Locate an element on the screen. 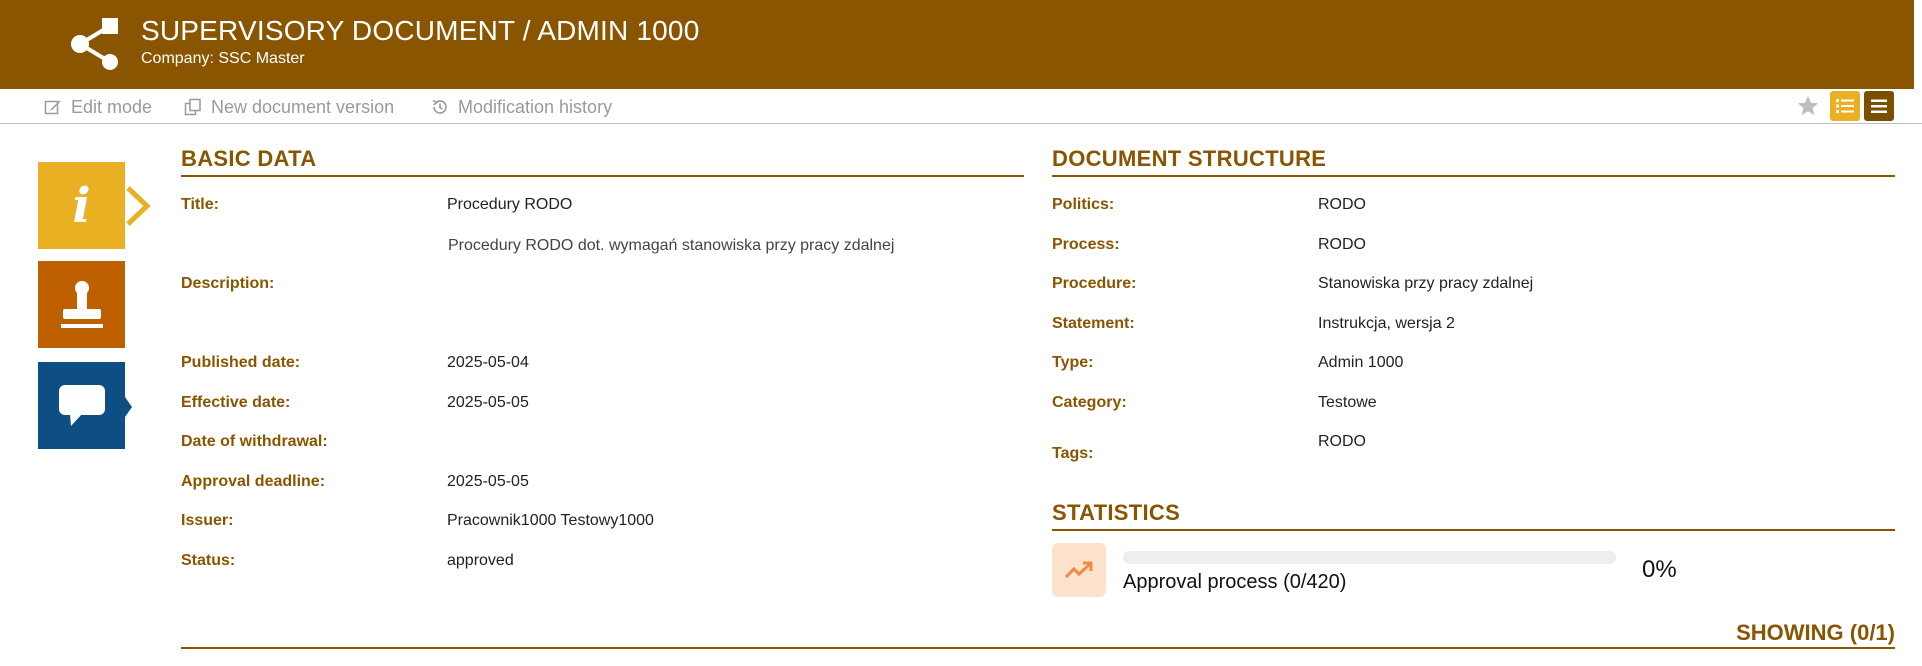  edit-icon is located at coordinates (52, 107).